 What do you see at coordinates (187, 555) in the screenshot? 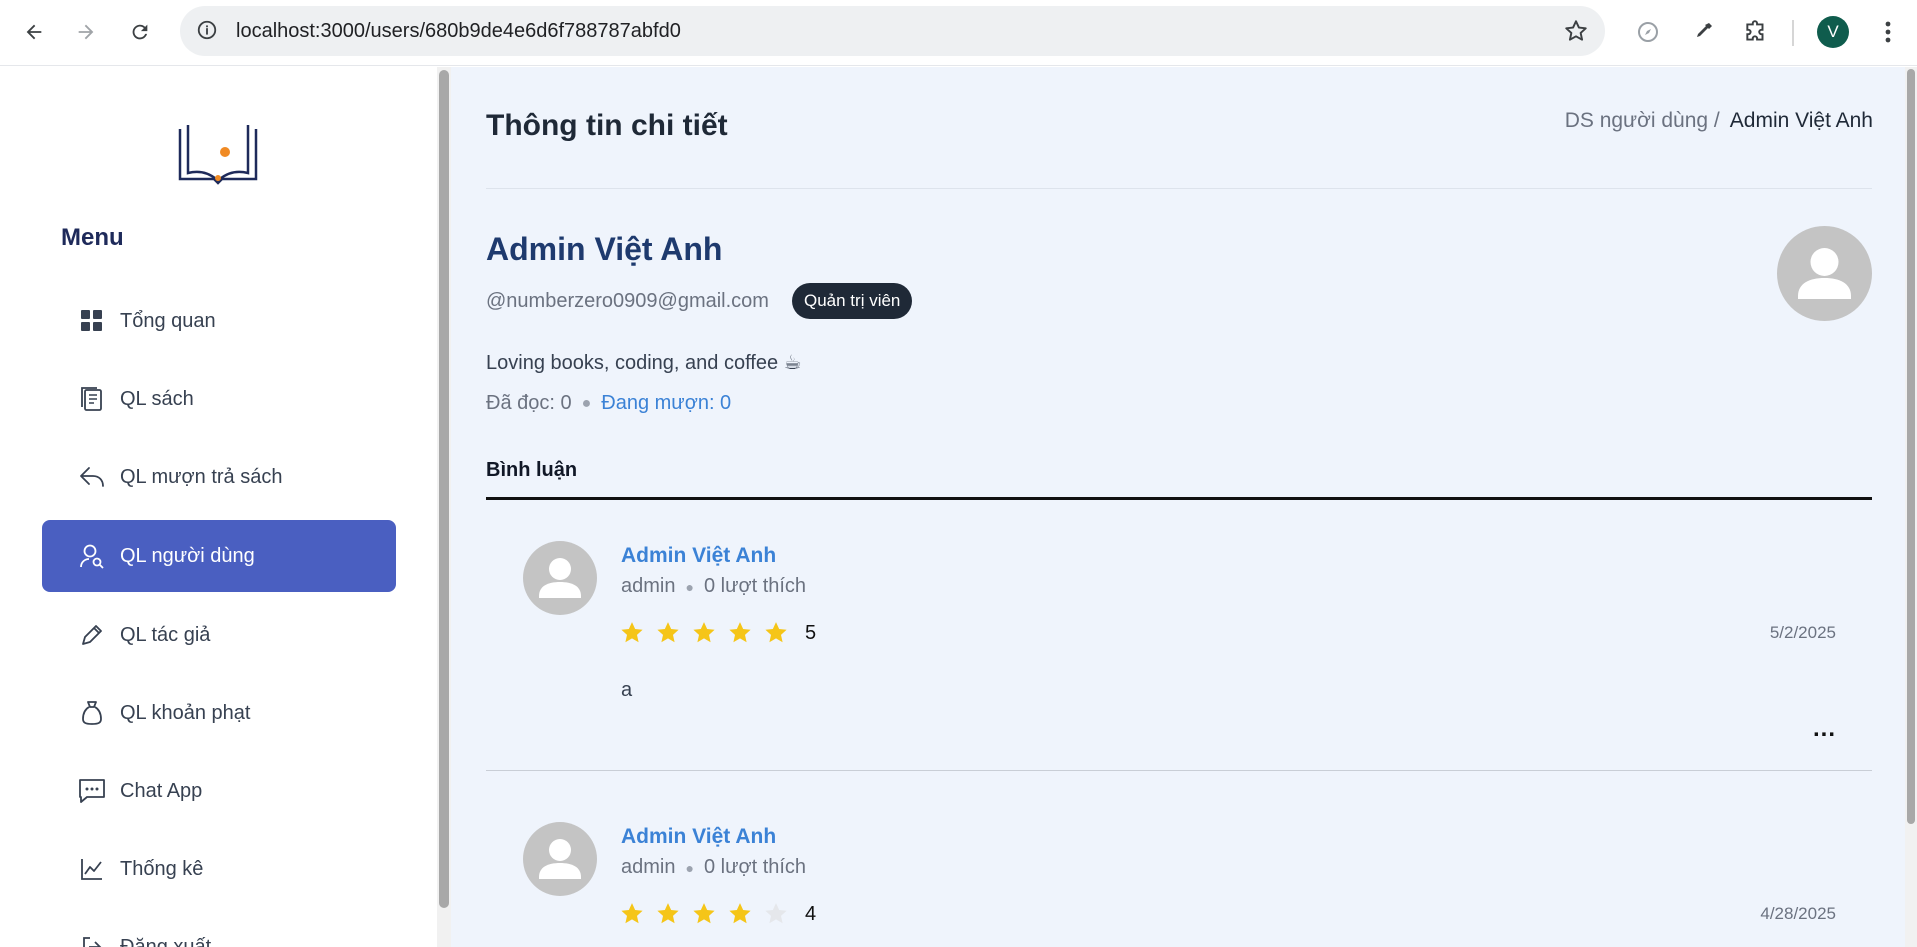
I see `sidebar-item-label: QL người dùng` at bounding box center [187, 555].